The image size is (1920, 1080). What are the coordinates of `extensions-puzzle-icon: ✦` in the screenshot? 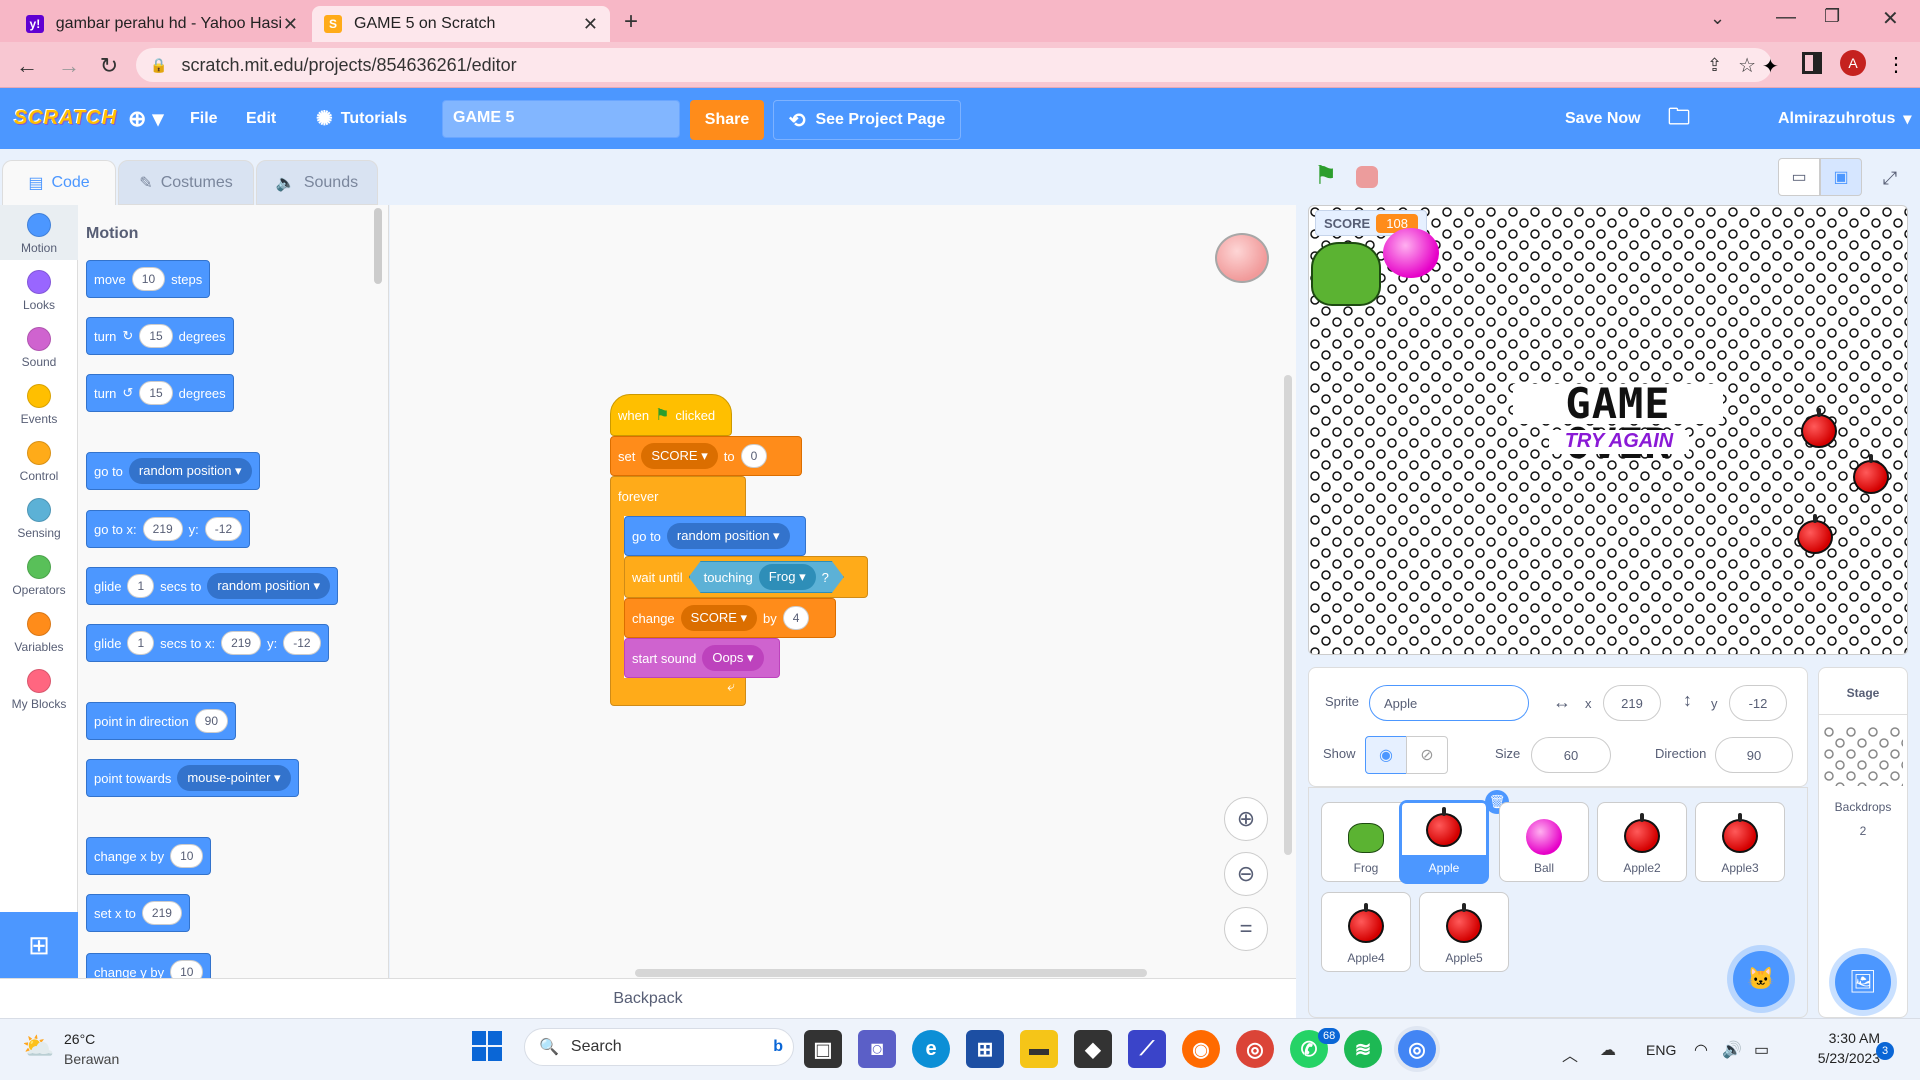 It's located at (1770, 66).